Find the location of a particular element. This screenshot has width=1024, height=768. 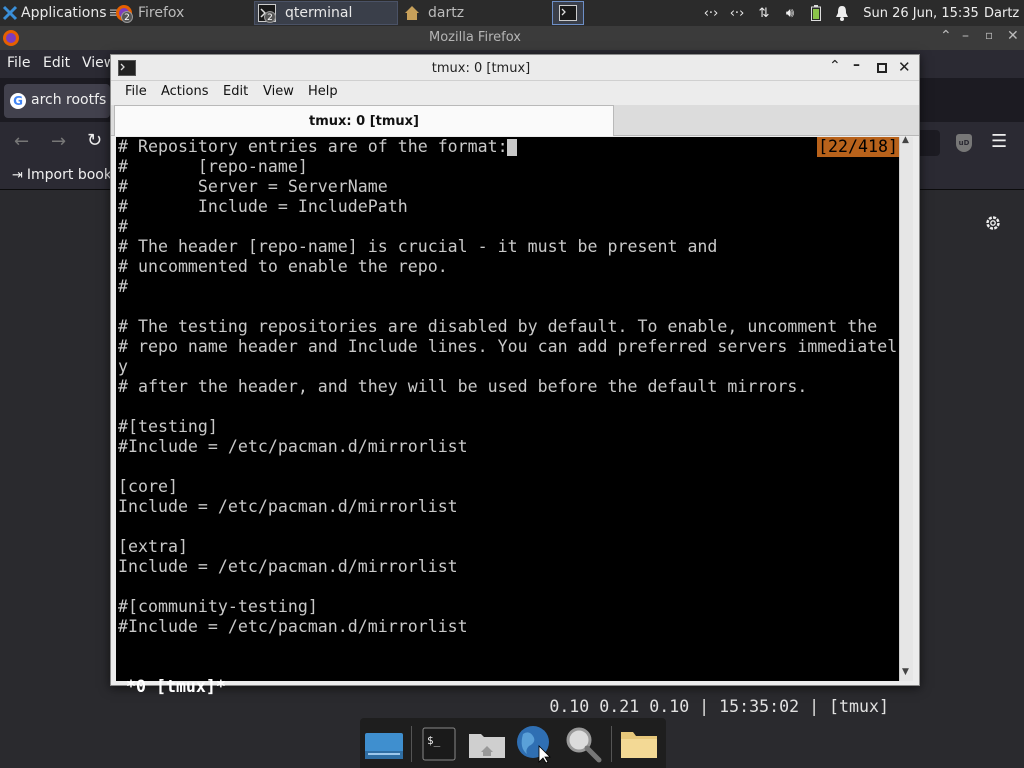

firefox-window-title: Mozilla Firefox is located at coordinates (475, 37).